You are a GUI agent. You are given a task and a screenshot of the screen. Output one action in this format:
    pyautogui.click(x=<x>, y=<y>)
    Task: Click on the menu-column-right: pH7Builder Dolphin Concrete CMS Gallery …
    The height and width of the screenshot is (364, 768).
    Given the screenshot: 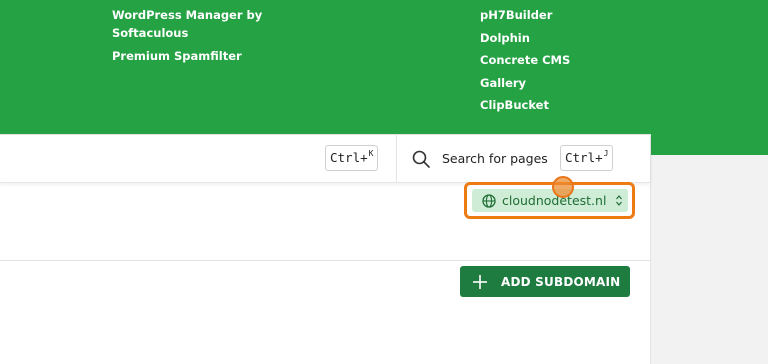 What is the action you would take?
    pyautogui.click(x=540, y=62)
    